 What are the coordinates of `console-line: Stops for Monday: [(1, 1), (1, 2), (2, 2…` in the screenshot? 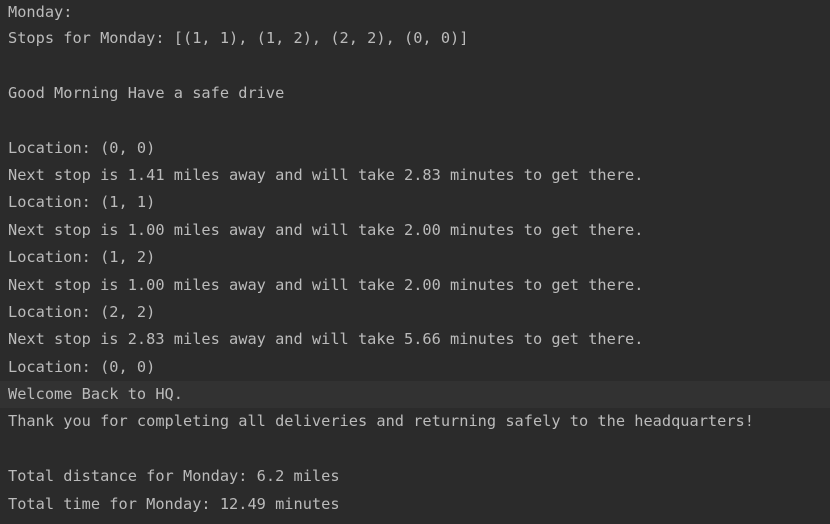 It's located at (238, 38).